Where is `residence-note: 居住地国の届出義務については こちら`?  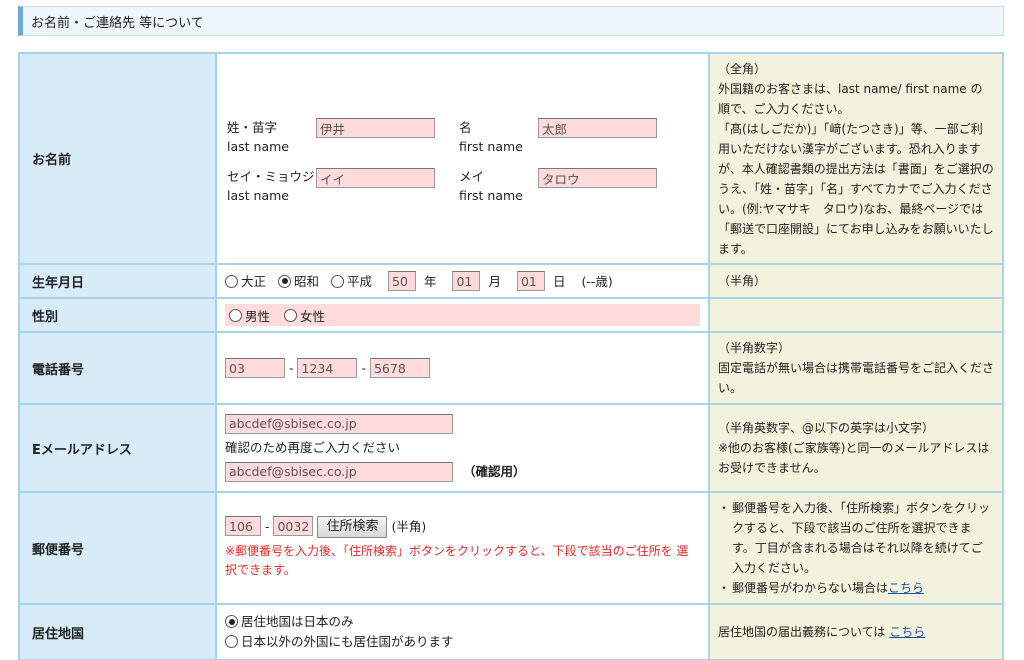
residence-note: 居住地国の届出義務については こちら is located at coordinates (856, 631).